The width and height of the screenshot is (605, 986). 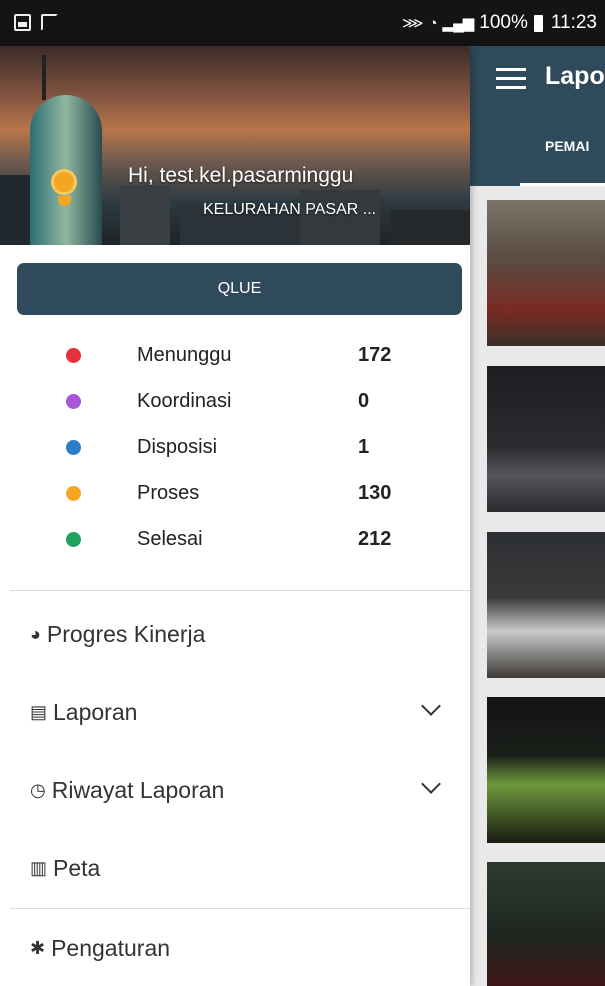 What do you see at coordinates (49, 22) in the screenshot?
I see `cast-icon` at bounding box center [49, 22].